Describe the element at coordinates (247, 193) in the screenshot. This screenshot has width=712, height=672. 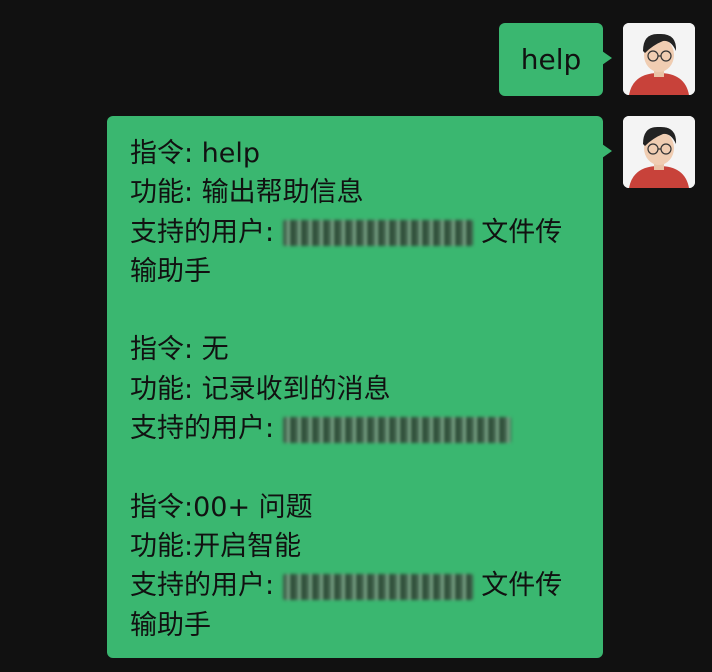
I see `function-line: 功能: 输出帮助信息` at that location.